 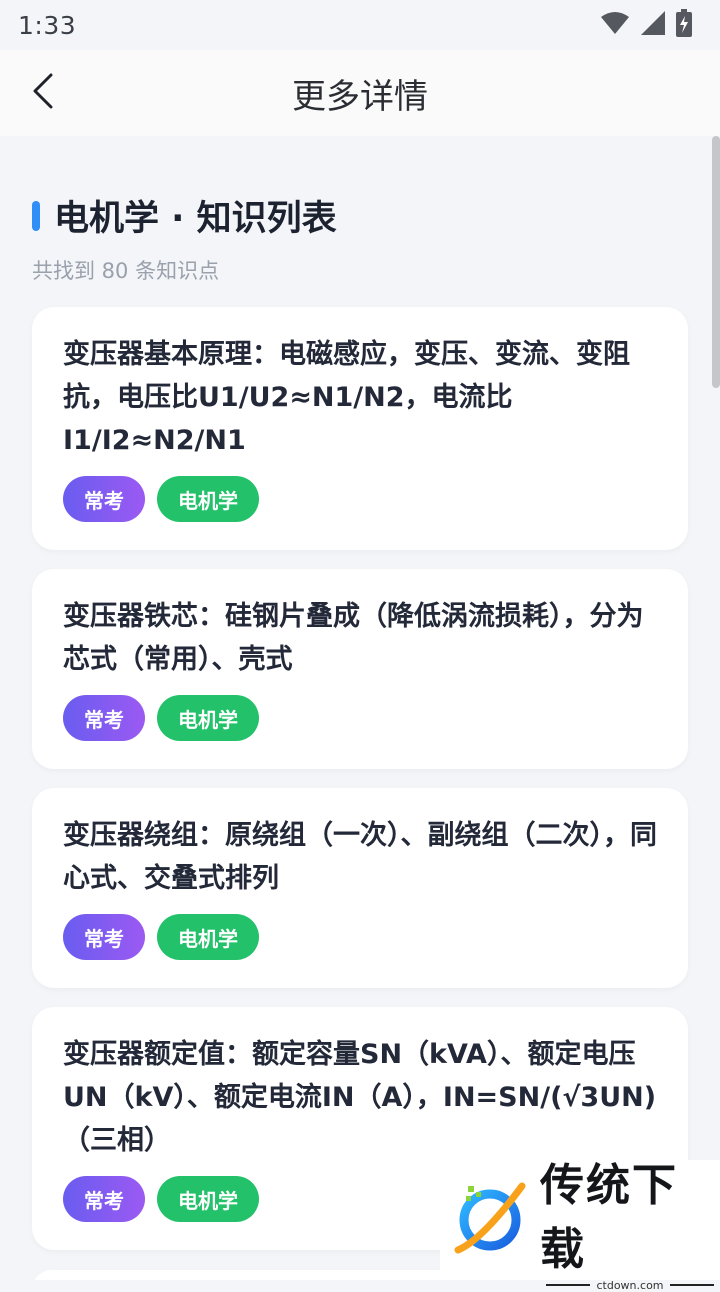 I want to click on page-title: 更多详情, so click(x=360, y=96).